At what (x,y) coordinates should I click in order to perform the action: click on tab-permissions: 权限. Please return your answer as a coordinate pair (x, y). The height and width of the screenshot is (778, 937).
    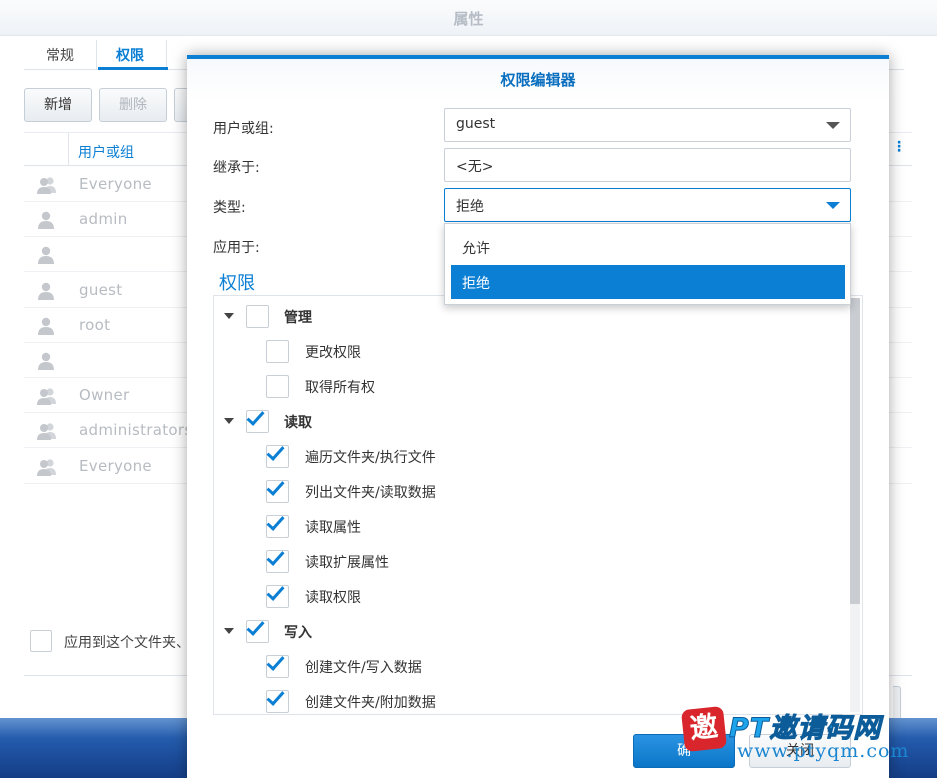
    Looking at the image, I should click on (130, 55).